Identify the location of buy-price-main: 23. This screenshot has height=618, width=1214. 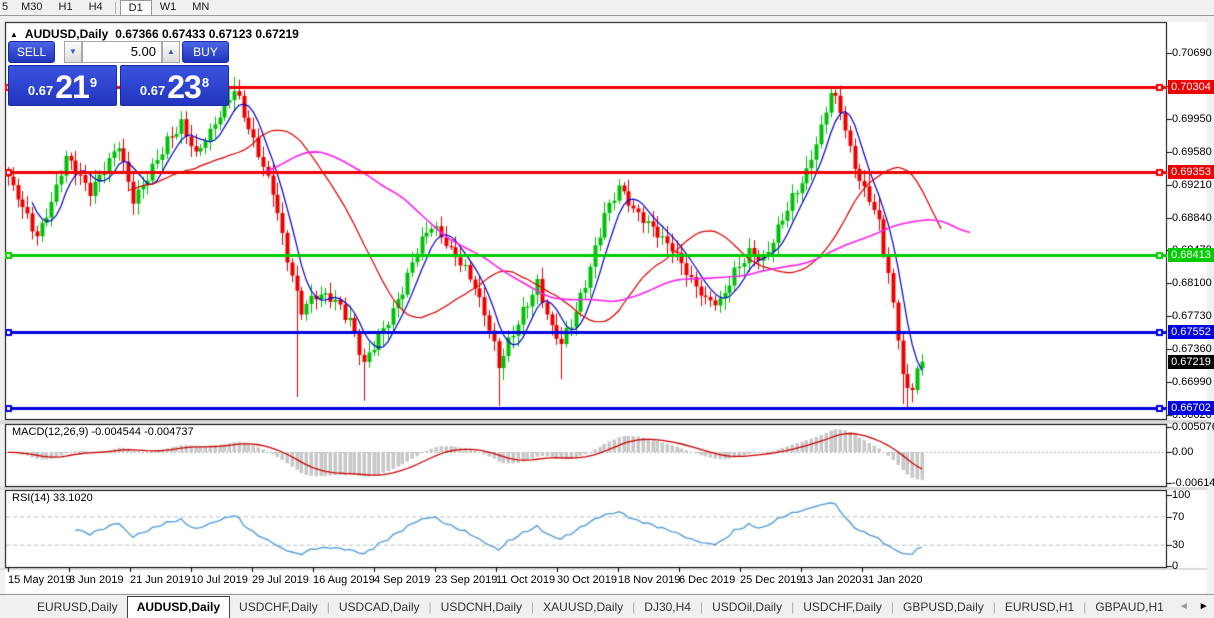
(184, 87).